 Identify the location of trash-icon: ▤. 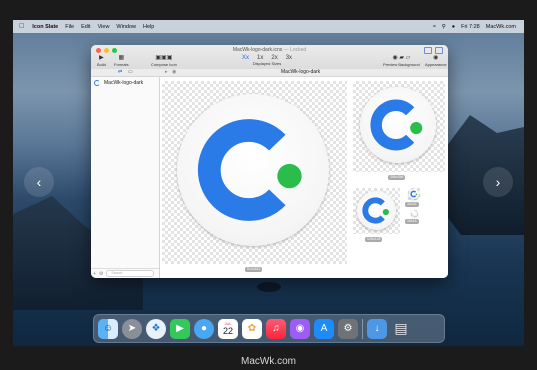
(401, 329).